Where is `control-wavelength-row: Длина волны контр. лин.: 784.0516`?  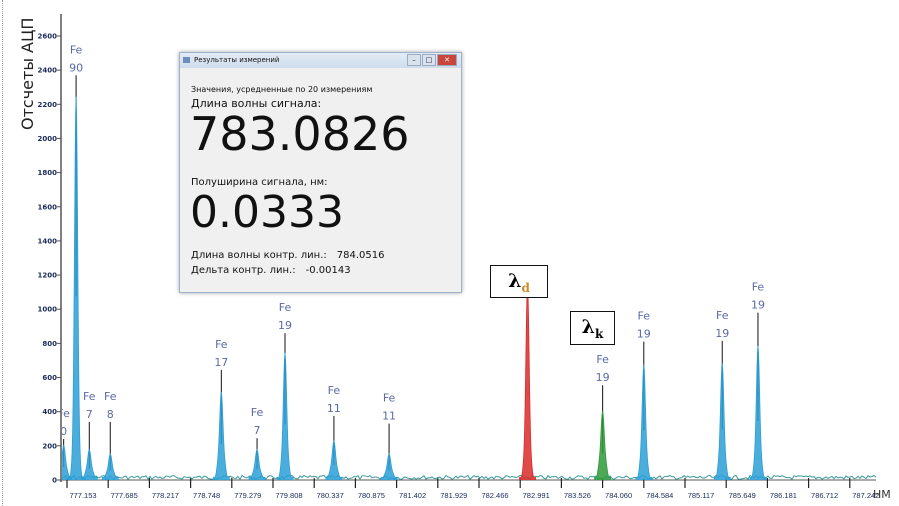
control-wavelength-row: Длина волны контр. лин.: 784.0516 is located at coordinates (288, 255).